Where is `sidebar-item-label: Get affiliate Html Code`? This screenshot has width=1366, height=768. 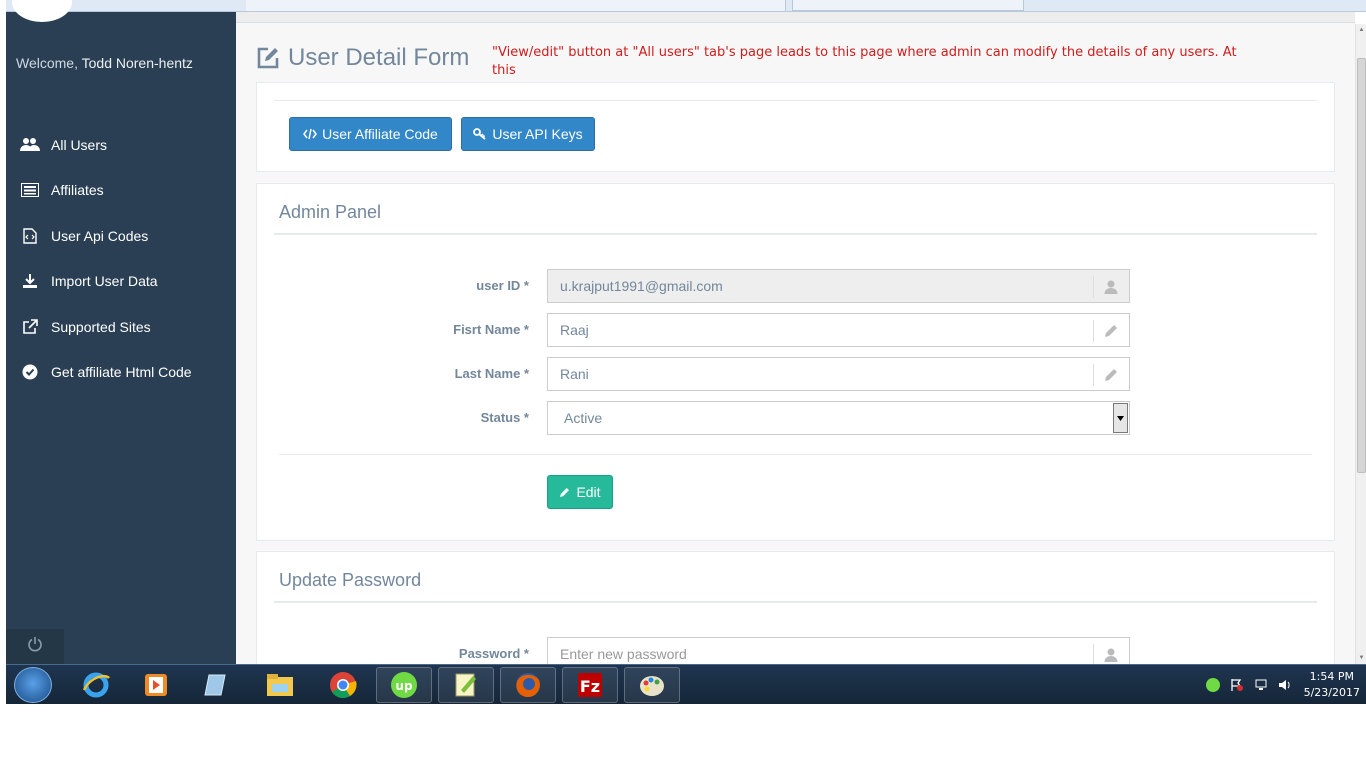
sidebar-item-label: Get affiliate Html Code is located at coordinates (121, 372).